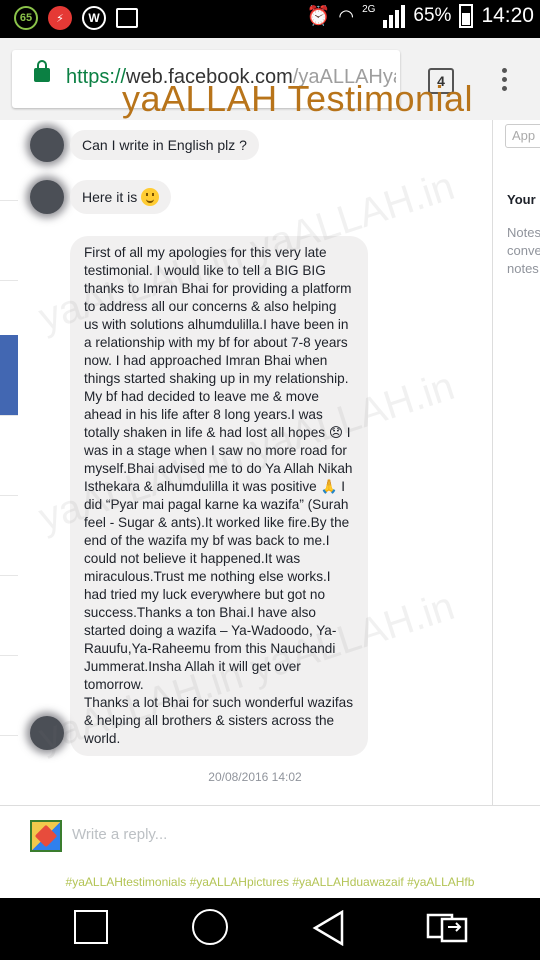 The height and width of the screenshot is (960, 540). What do you see at coordinates (127, 18) in the screenshot?
I see `gallery-icon` at bounding box center [127, 18].